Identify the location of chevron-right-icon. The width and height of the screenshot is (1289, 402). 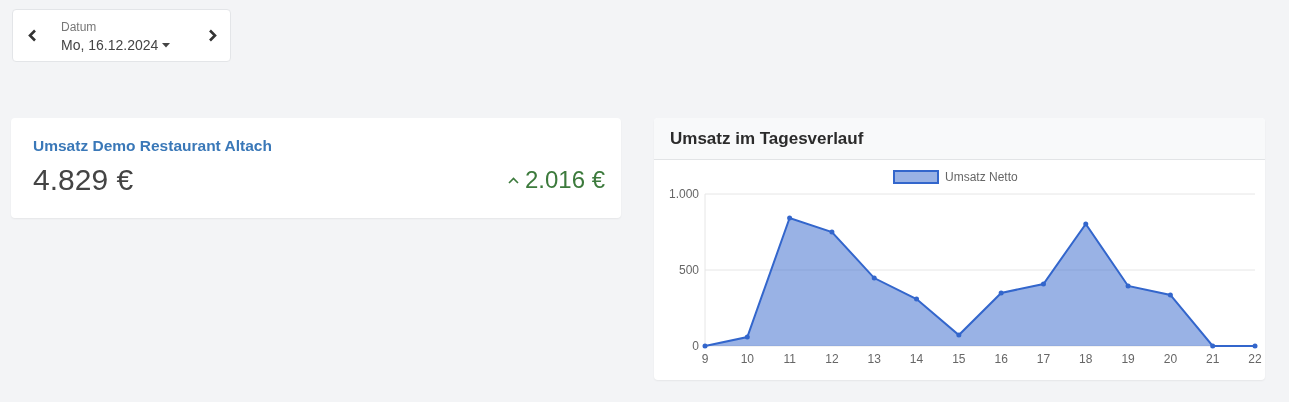
(213, 35).